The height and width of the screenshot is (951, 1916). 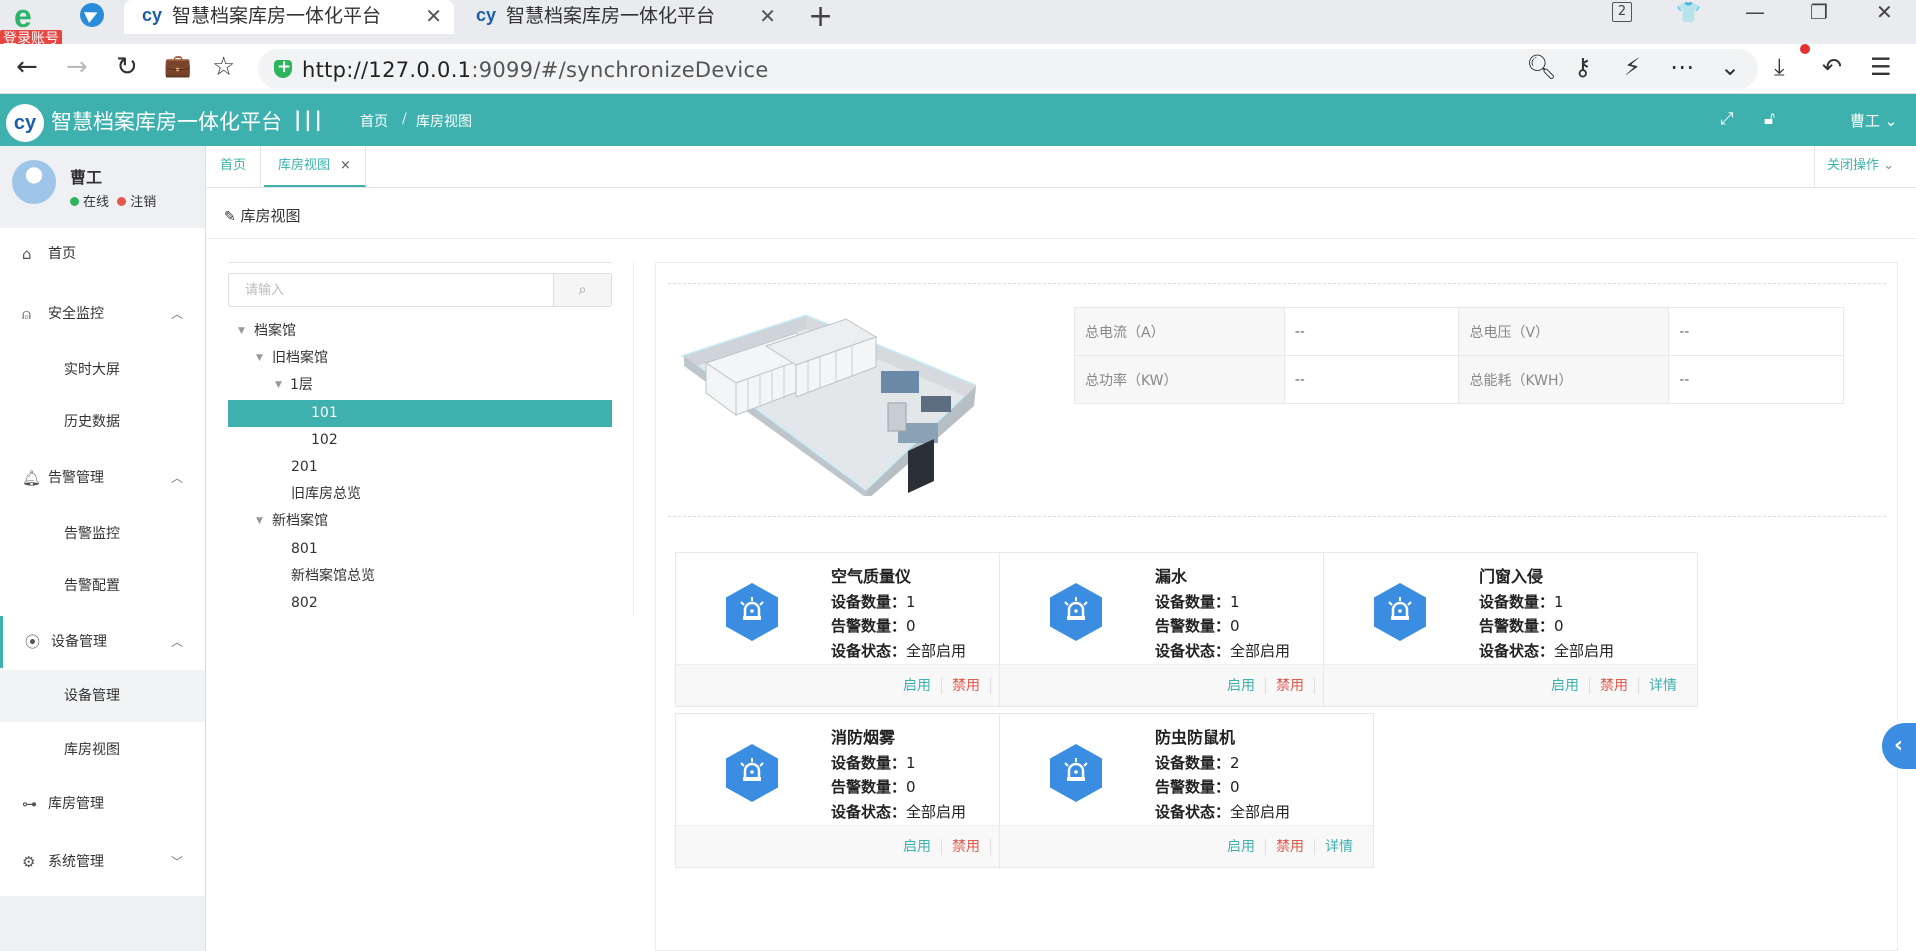 What do you see at coordinates (1756, 379) in the screenshot?
I see `total-energy-value: --` at bounding box center [1756, 379].